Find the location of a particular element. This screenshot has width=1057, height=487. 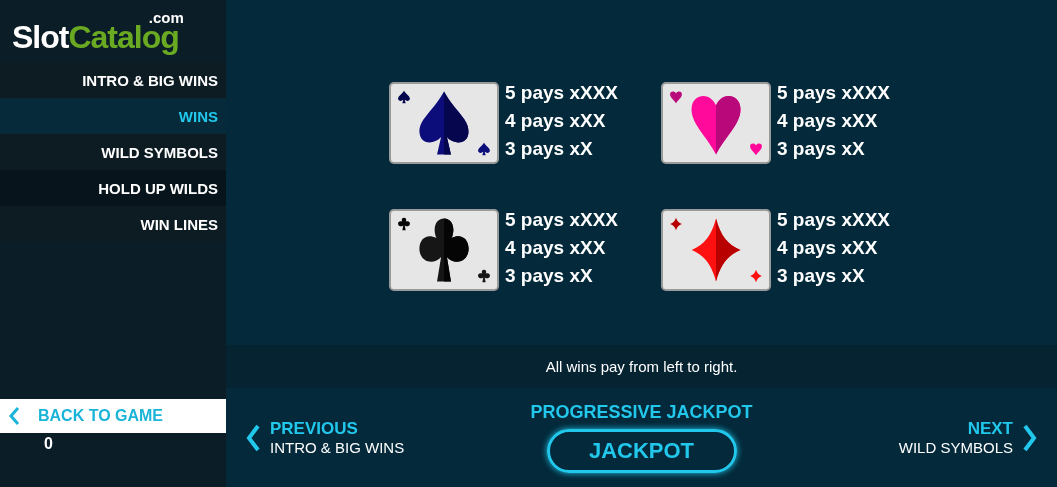

menu-item: WINS is located at coordinates (113, 116).